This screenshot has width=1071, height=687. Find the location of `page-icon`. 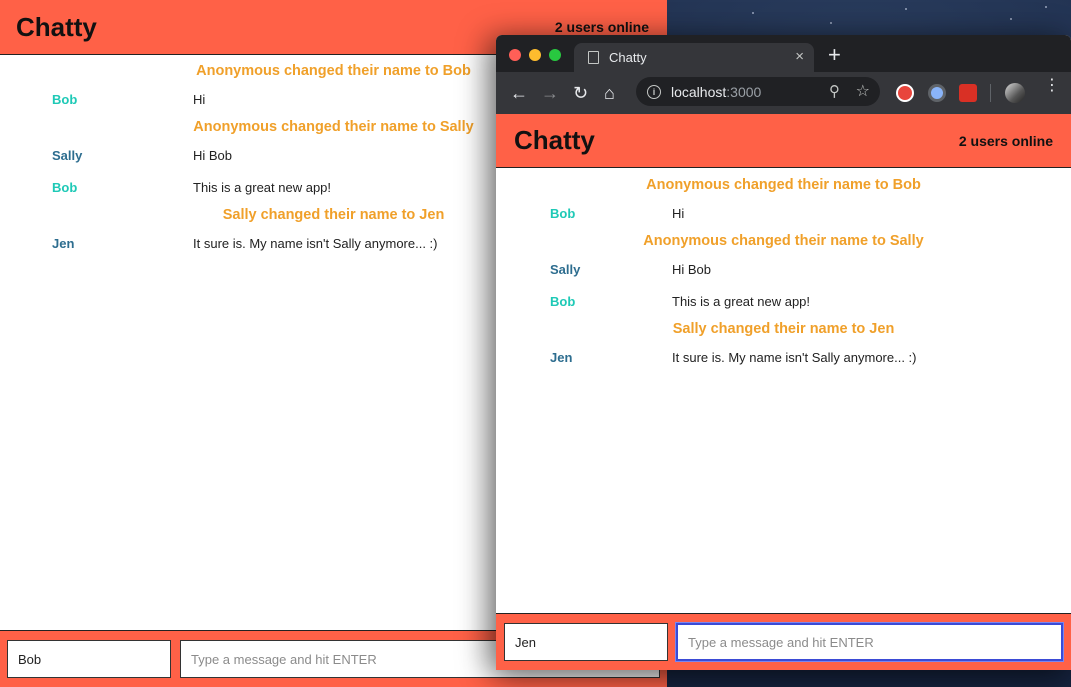

page-icon is located at coordinates (593, 57).